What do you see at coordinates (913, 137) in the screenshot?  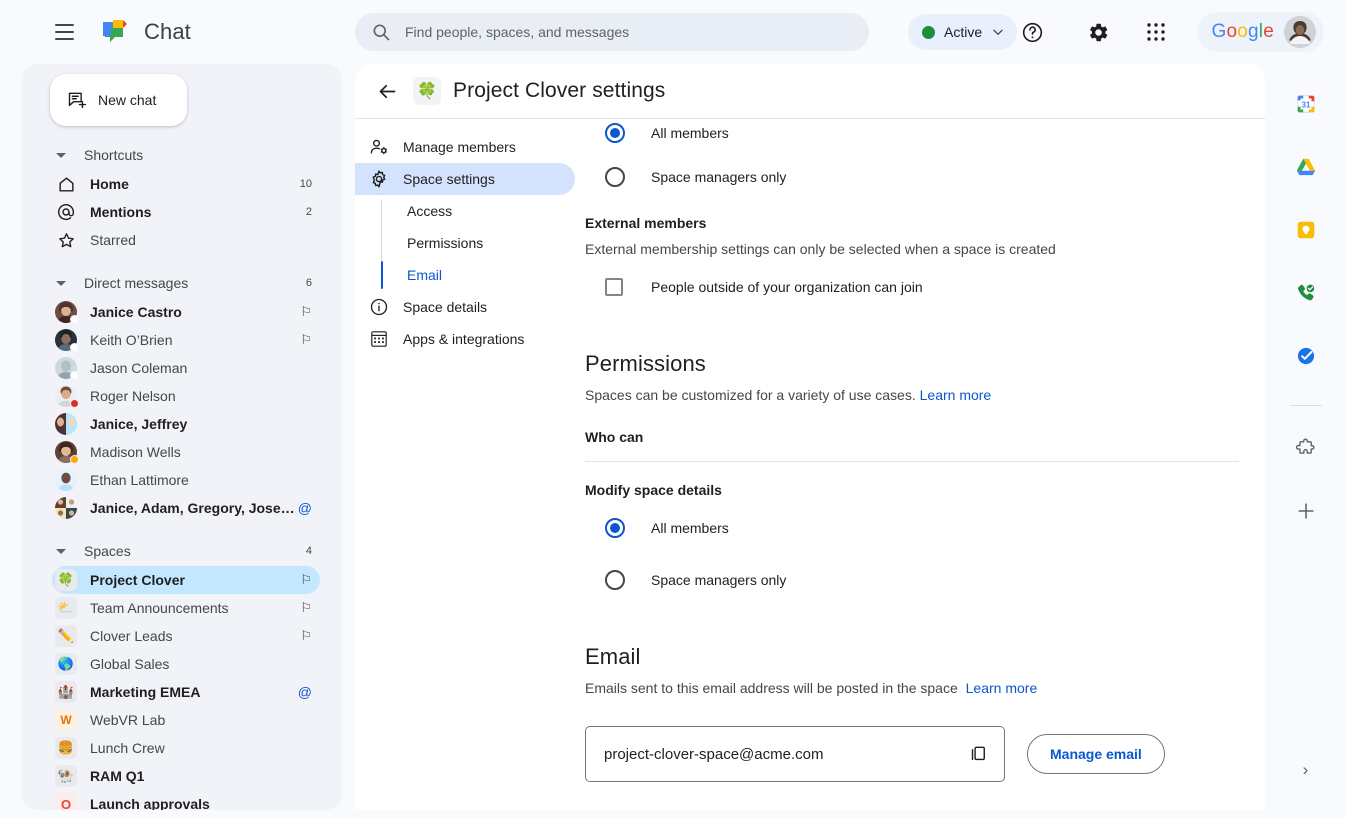 I see `radio-access-all-members: All members` at bounding box center [913, 137].